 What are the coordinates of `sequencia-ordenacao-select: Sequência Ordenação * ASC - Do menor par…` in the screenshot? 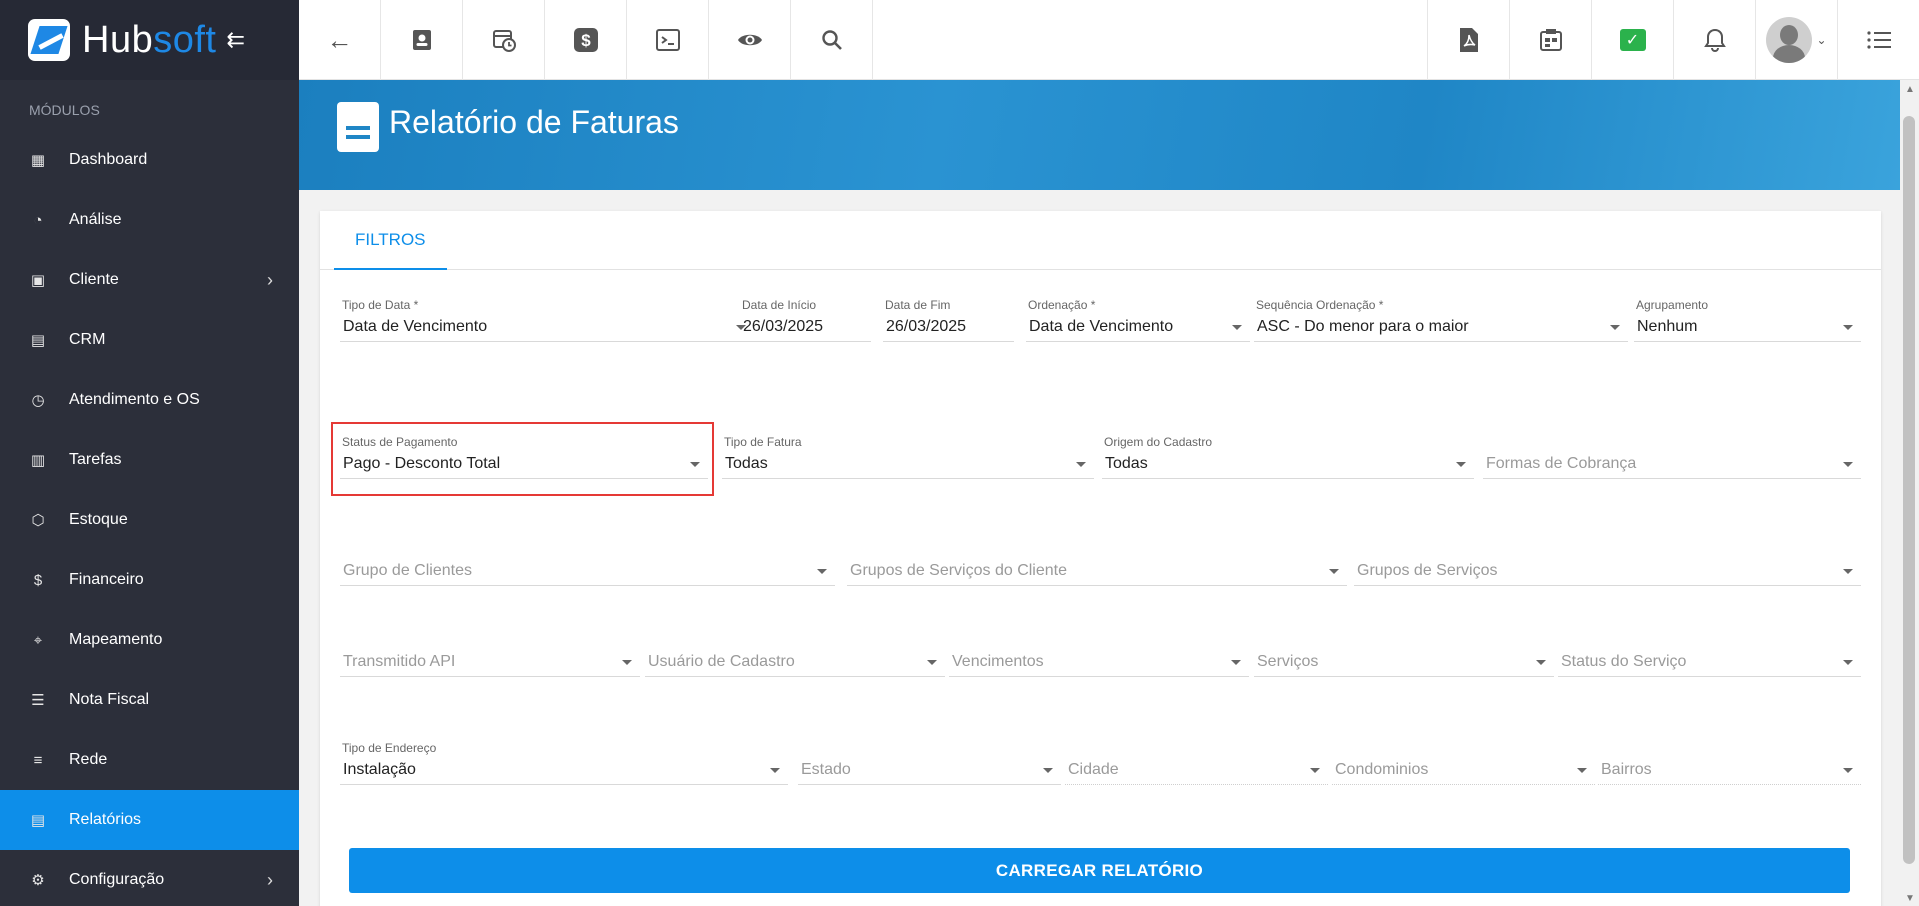 It's located at (1441, 320).